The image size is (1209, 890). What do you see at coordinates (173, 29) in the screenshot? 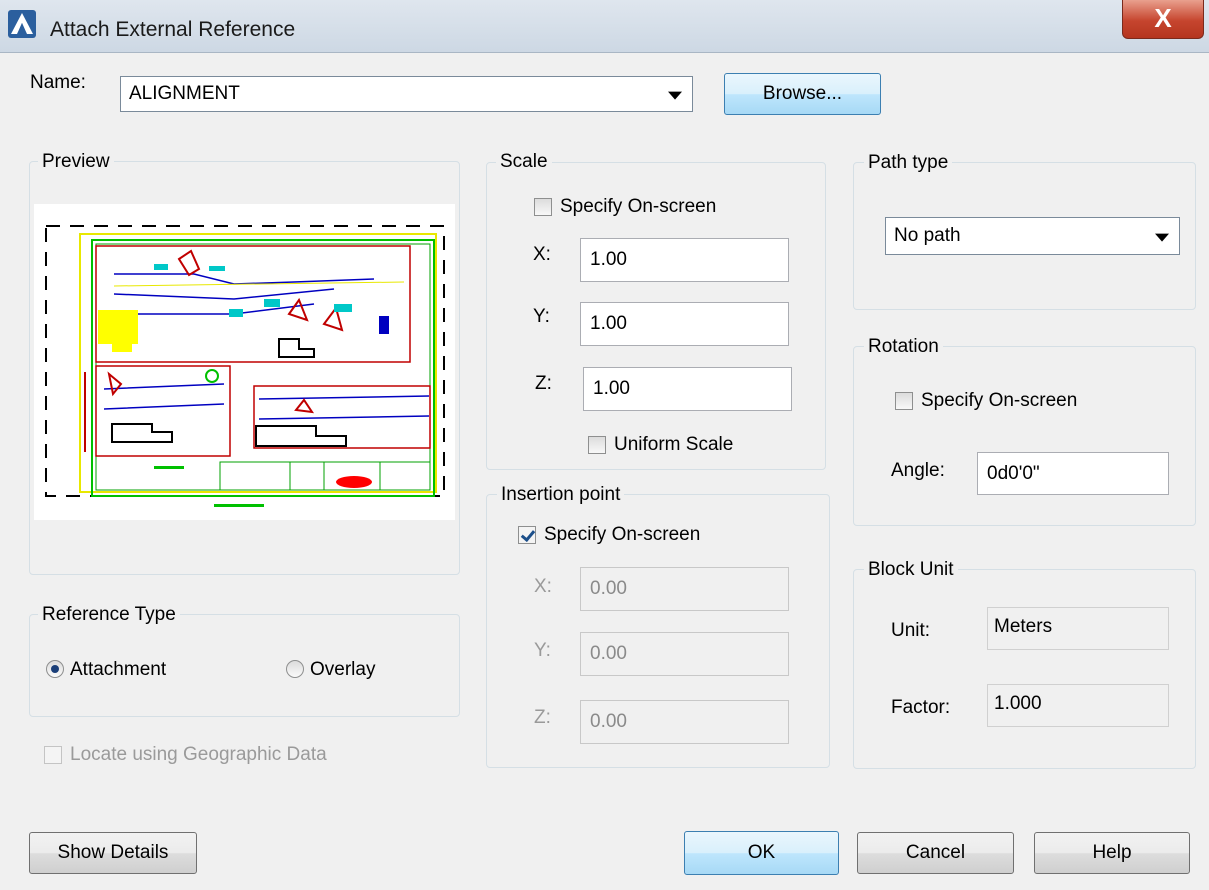
I see `window-title: Attach External Reference` at bounding box center [173, 29].